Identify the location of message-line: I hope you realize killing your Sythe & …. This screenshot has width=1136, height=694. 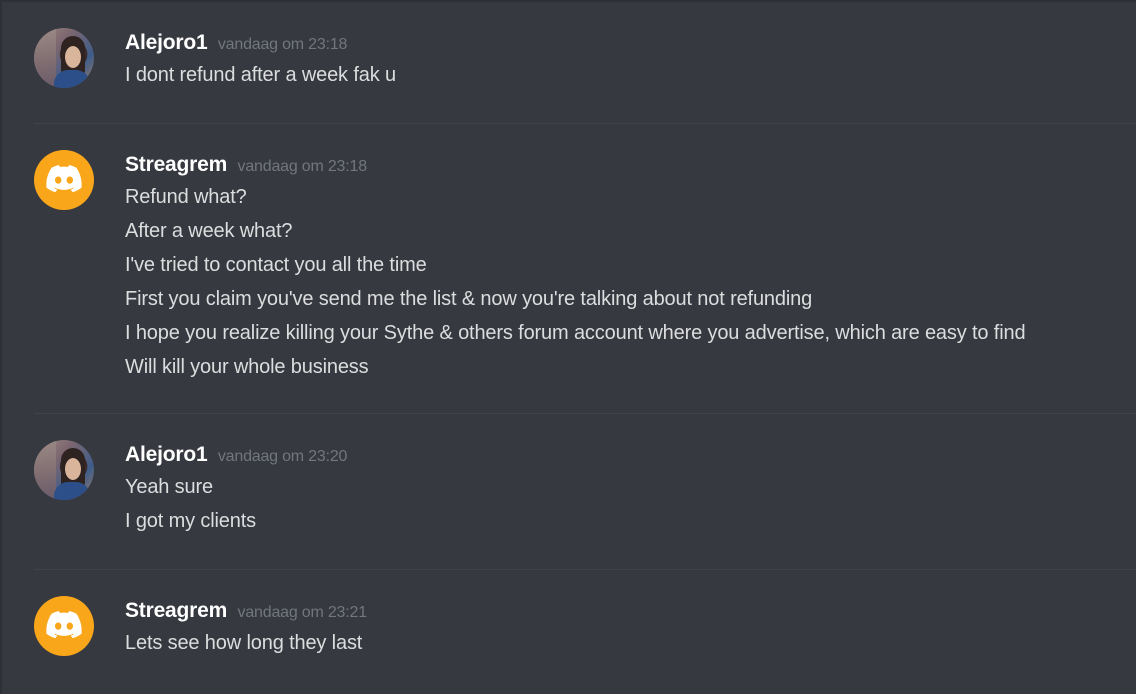
(575, 333).